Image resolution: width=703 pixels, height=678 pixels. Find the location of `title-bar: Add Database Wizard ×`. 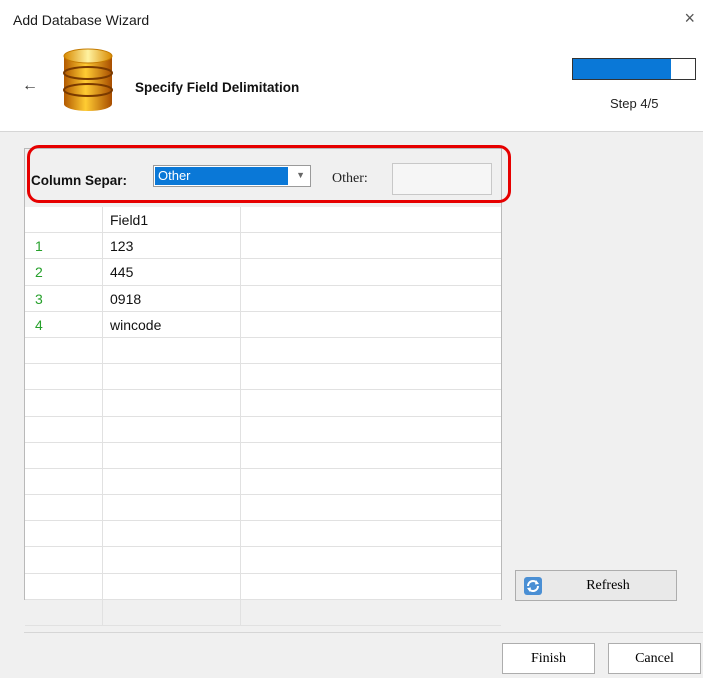

title-bar: Add Database Wizard × is located at coordinates (351, 20).